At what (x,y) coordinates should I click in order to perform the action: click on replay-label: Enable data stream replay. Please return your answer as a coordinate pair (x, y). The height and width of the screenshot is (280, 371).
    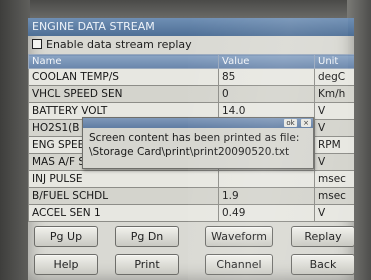
    Looking at the image, I should click on (119, 44).